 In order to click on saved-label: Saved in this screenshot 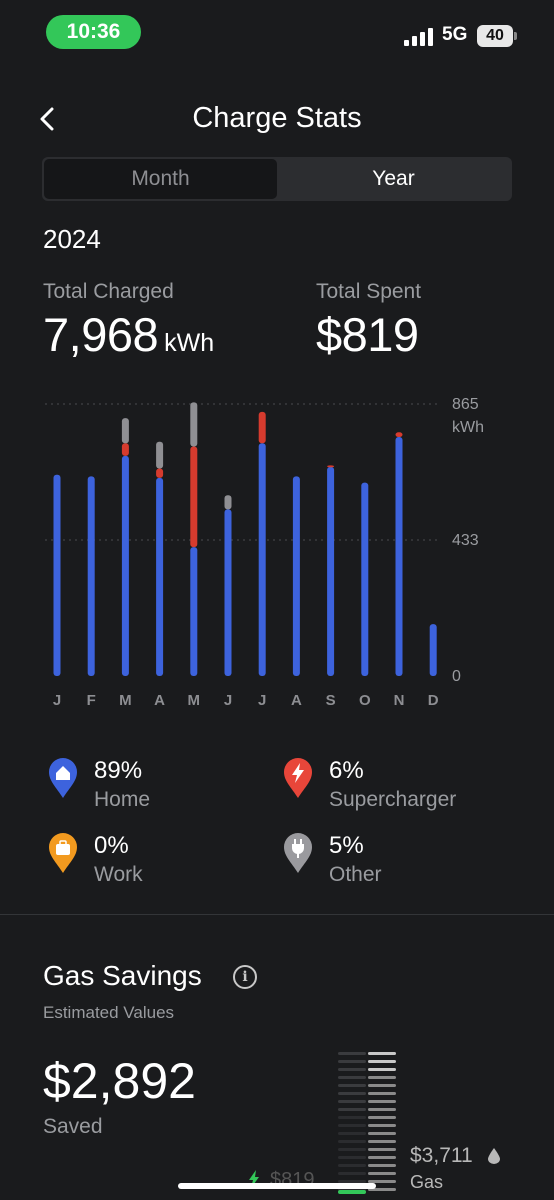, I will do `click(73, 1126)`.